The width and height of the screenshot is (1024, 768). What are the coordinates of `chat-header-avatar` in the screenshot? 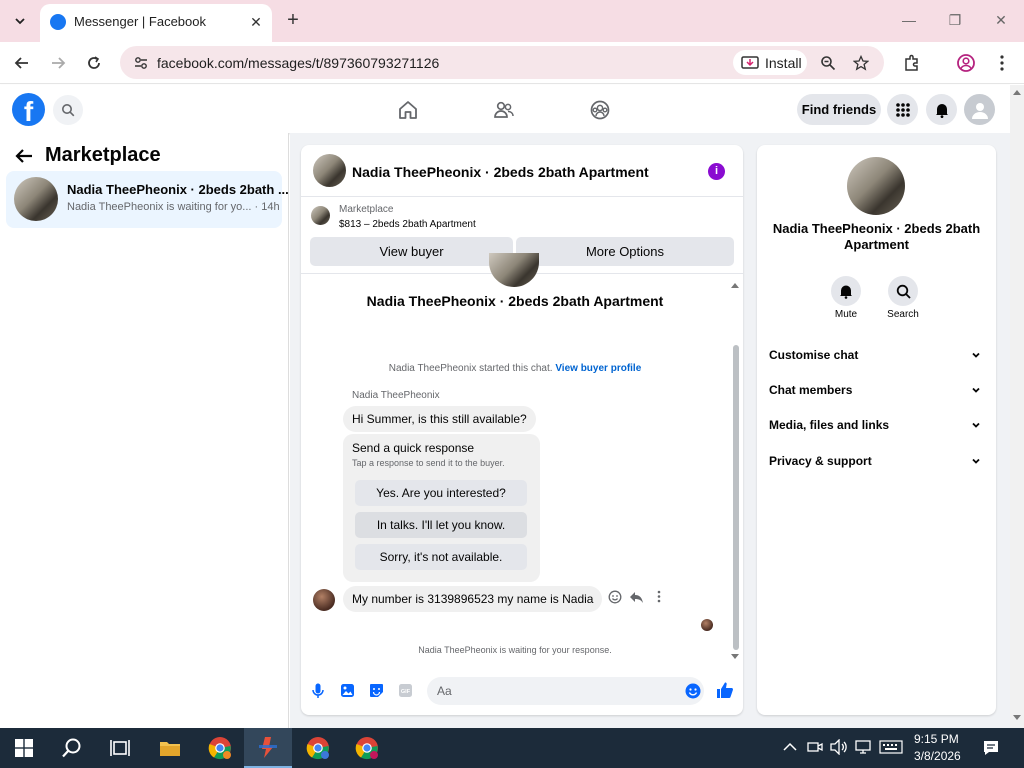 It's located at (329, 170).